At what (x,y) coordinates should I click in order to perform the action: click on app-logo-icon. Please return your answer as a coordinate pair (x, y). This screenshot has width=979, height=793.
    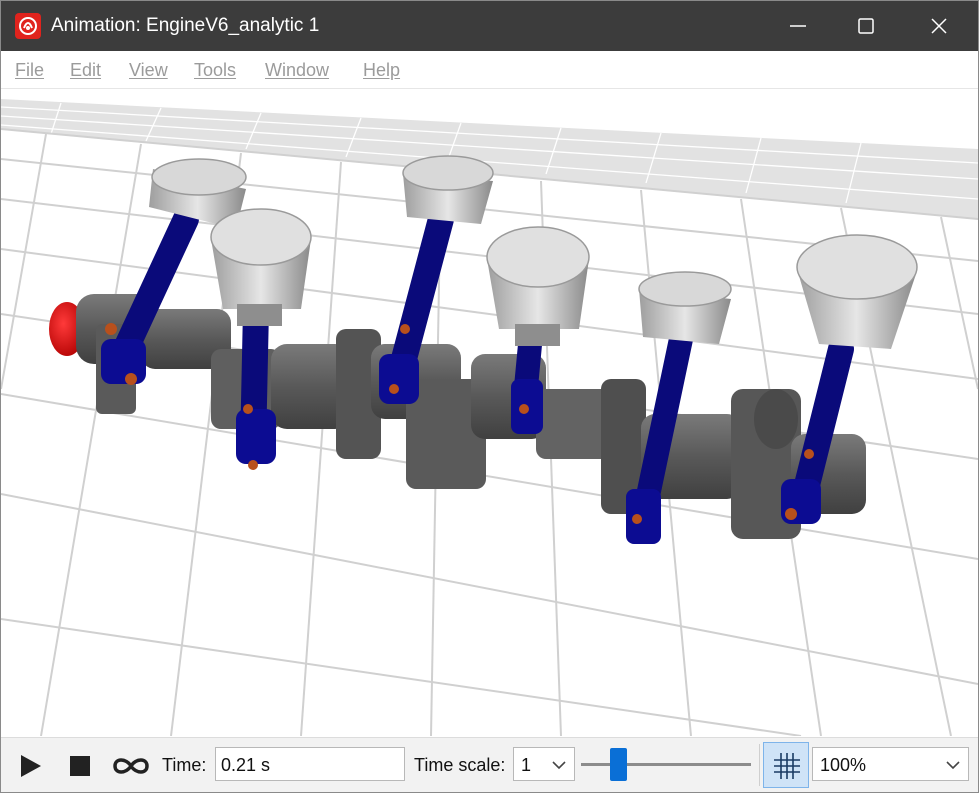
    Looking at the image, I should click on (28, 26).